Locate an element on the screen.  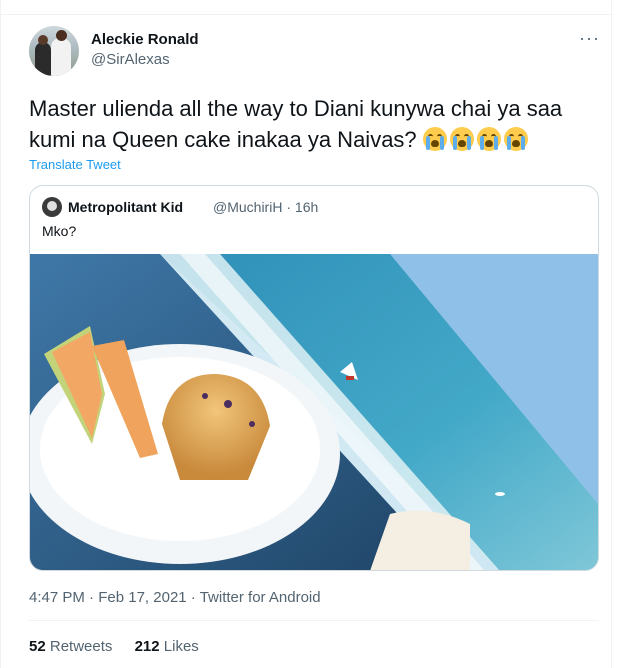
quoted-age: 16h is located at coordinates (306, 207).